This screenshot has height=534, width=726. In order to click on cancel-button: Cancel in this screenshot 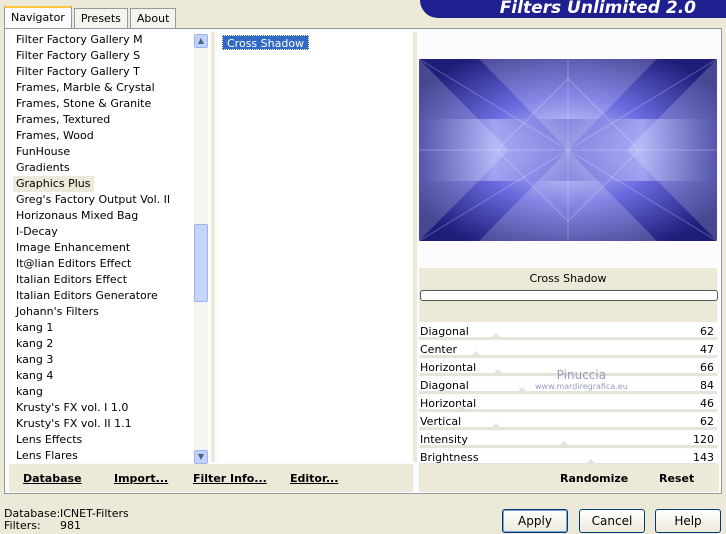, I will do `click(612, 521)`.